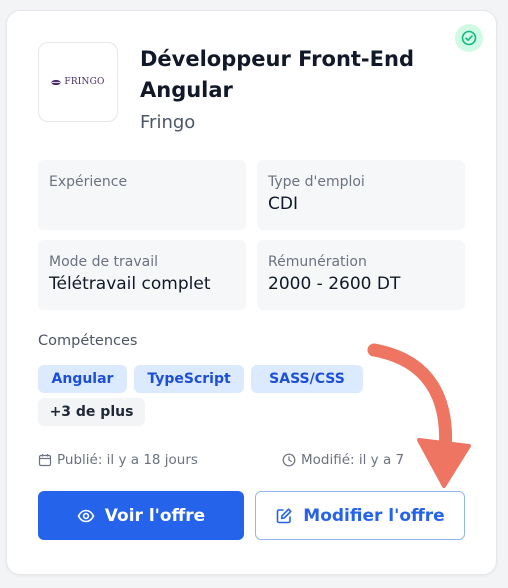 This screenshot has height=588, width=508. What do you see at coordinates (82, 379) in the screenshot?
I see `skill-chip: Angular` at bounding box center [82, 379].